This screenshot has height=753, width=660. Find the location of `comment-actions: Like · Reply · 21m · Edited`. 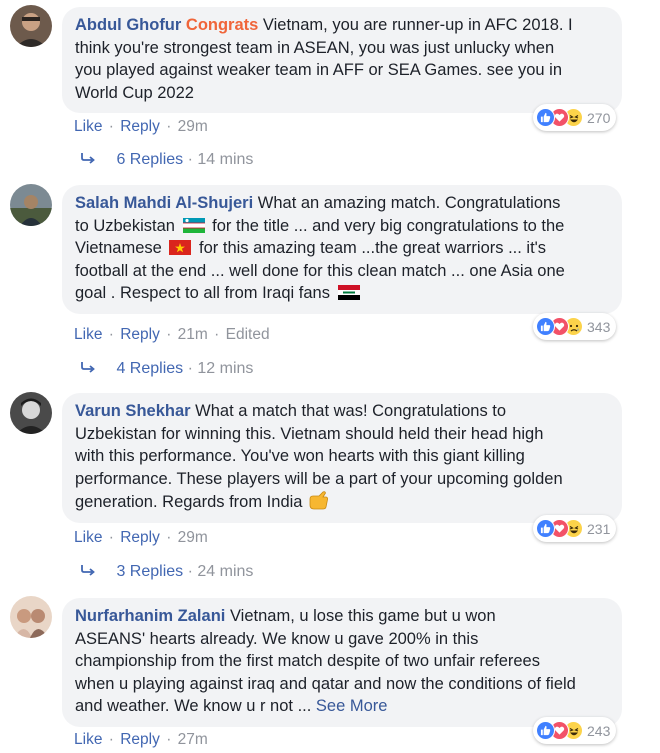

comment-actions: Like · Reply · 21m · Edited is located at coordinates (172, 335).